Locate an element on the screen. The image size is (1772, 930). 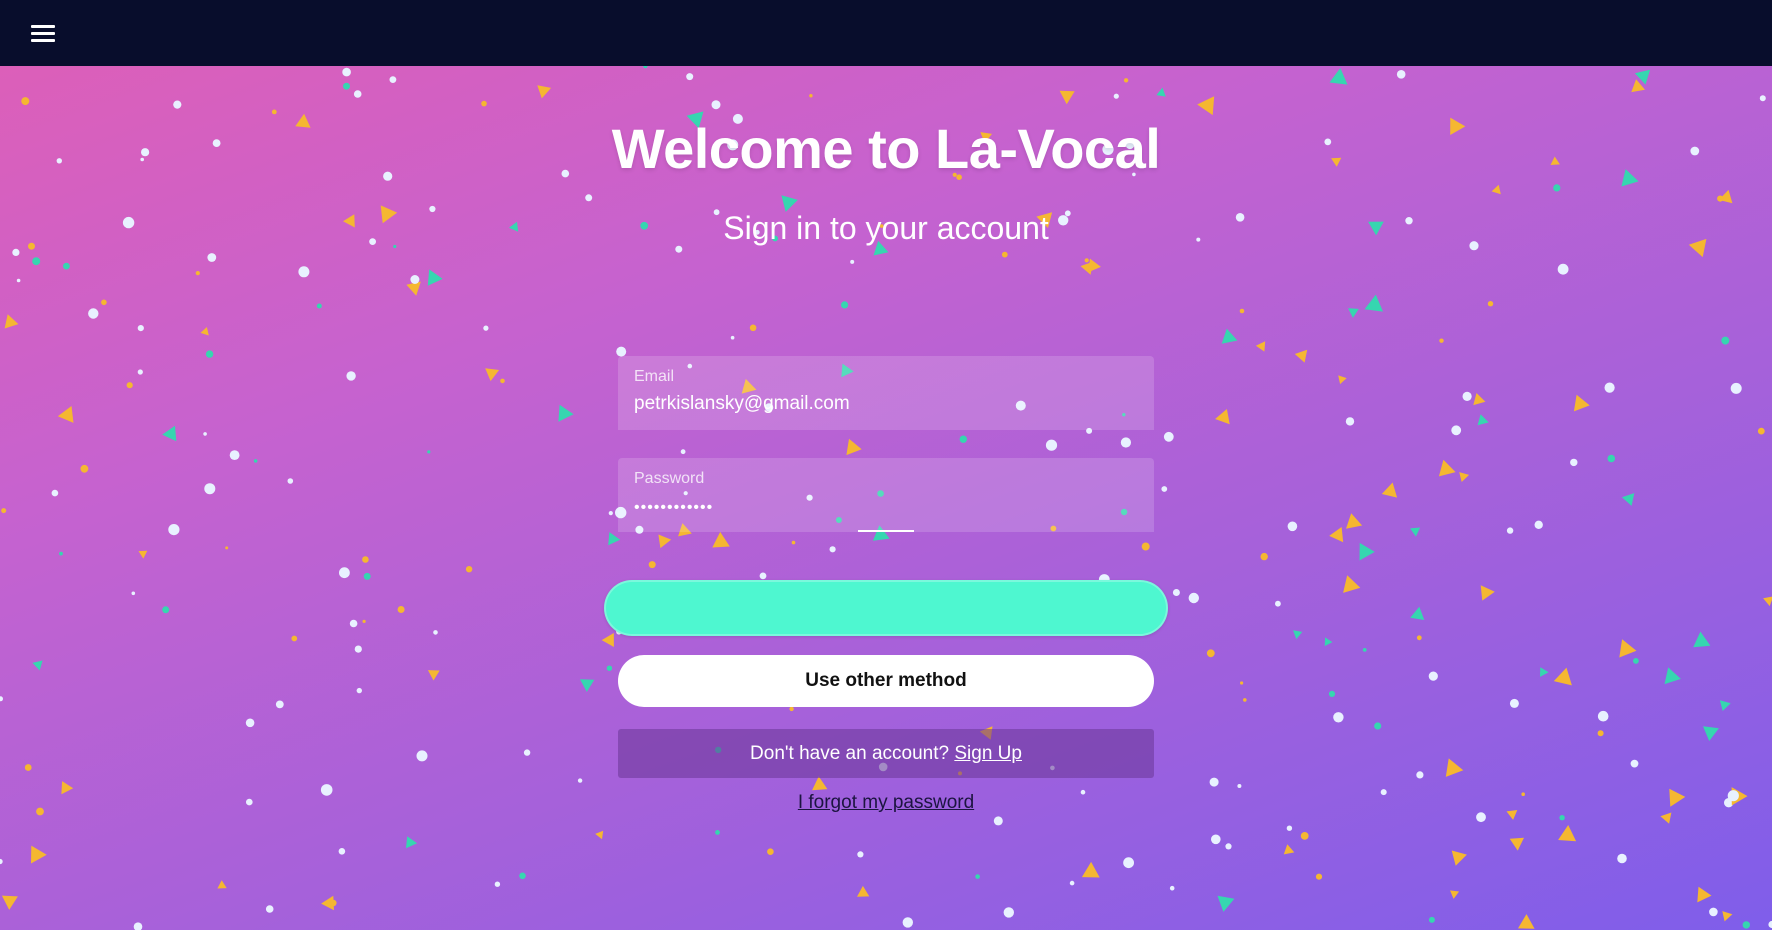
email-field: Email is located at coordinates (886, 393).